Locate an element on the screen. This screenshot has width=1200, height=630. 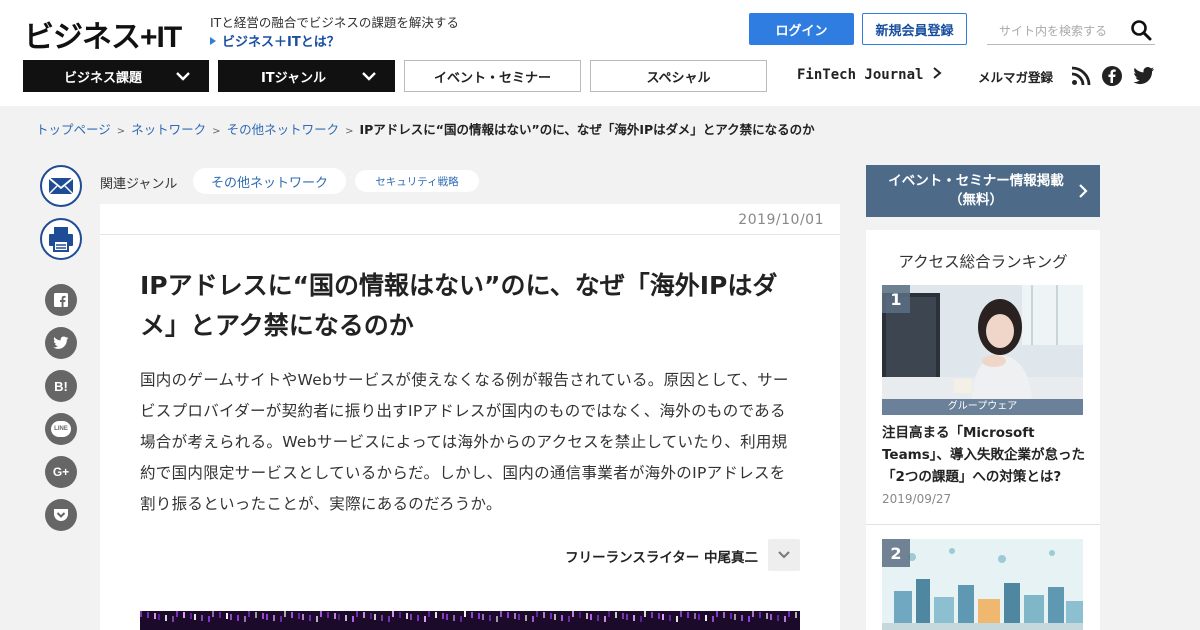
genre-tag: セキュリティ戦略 is located at coordinates (417, 181).